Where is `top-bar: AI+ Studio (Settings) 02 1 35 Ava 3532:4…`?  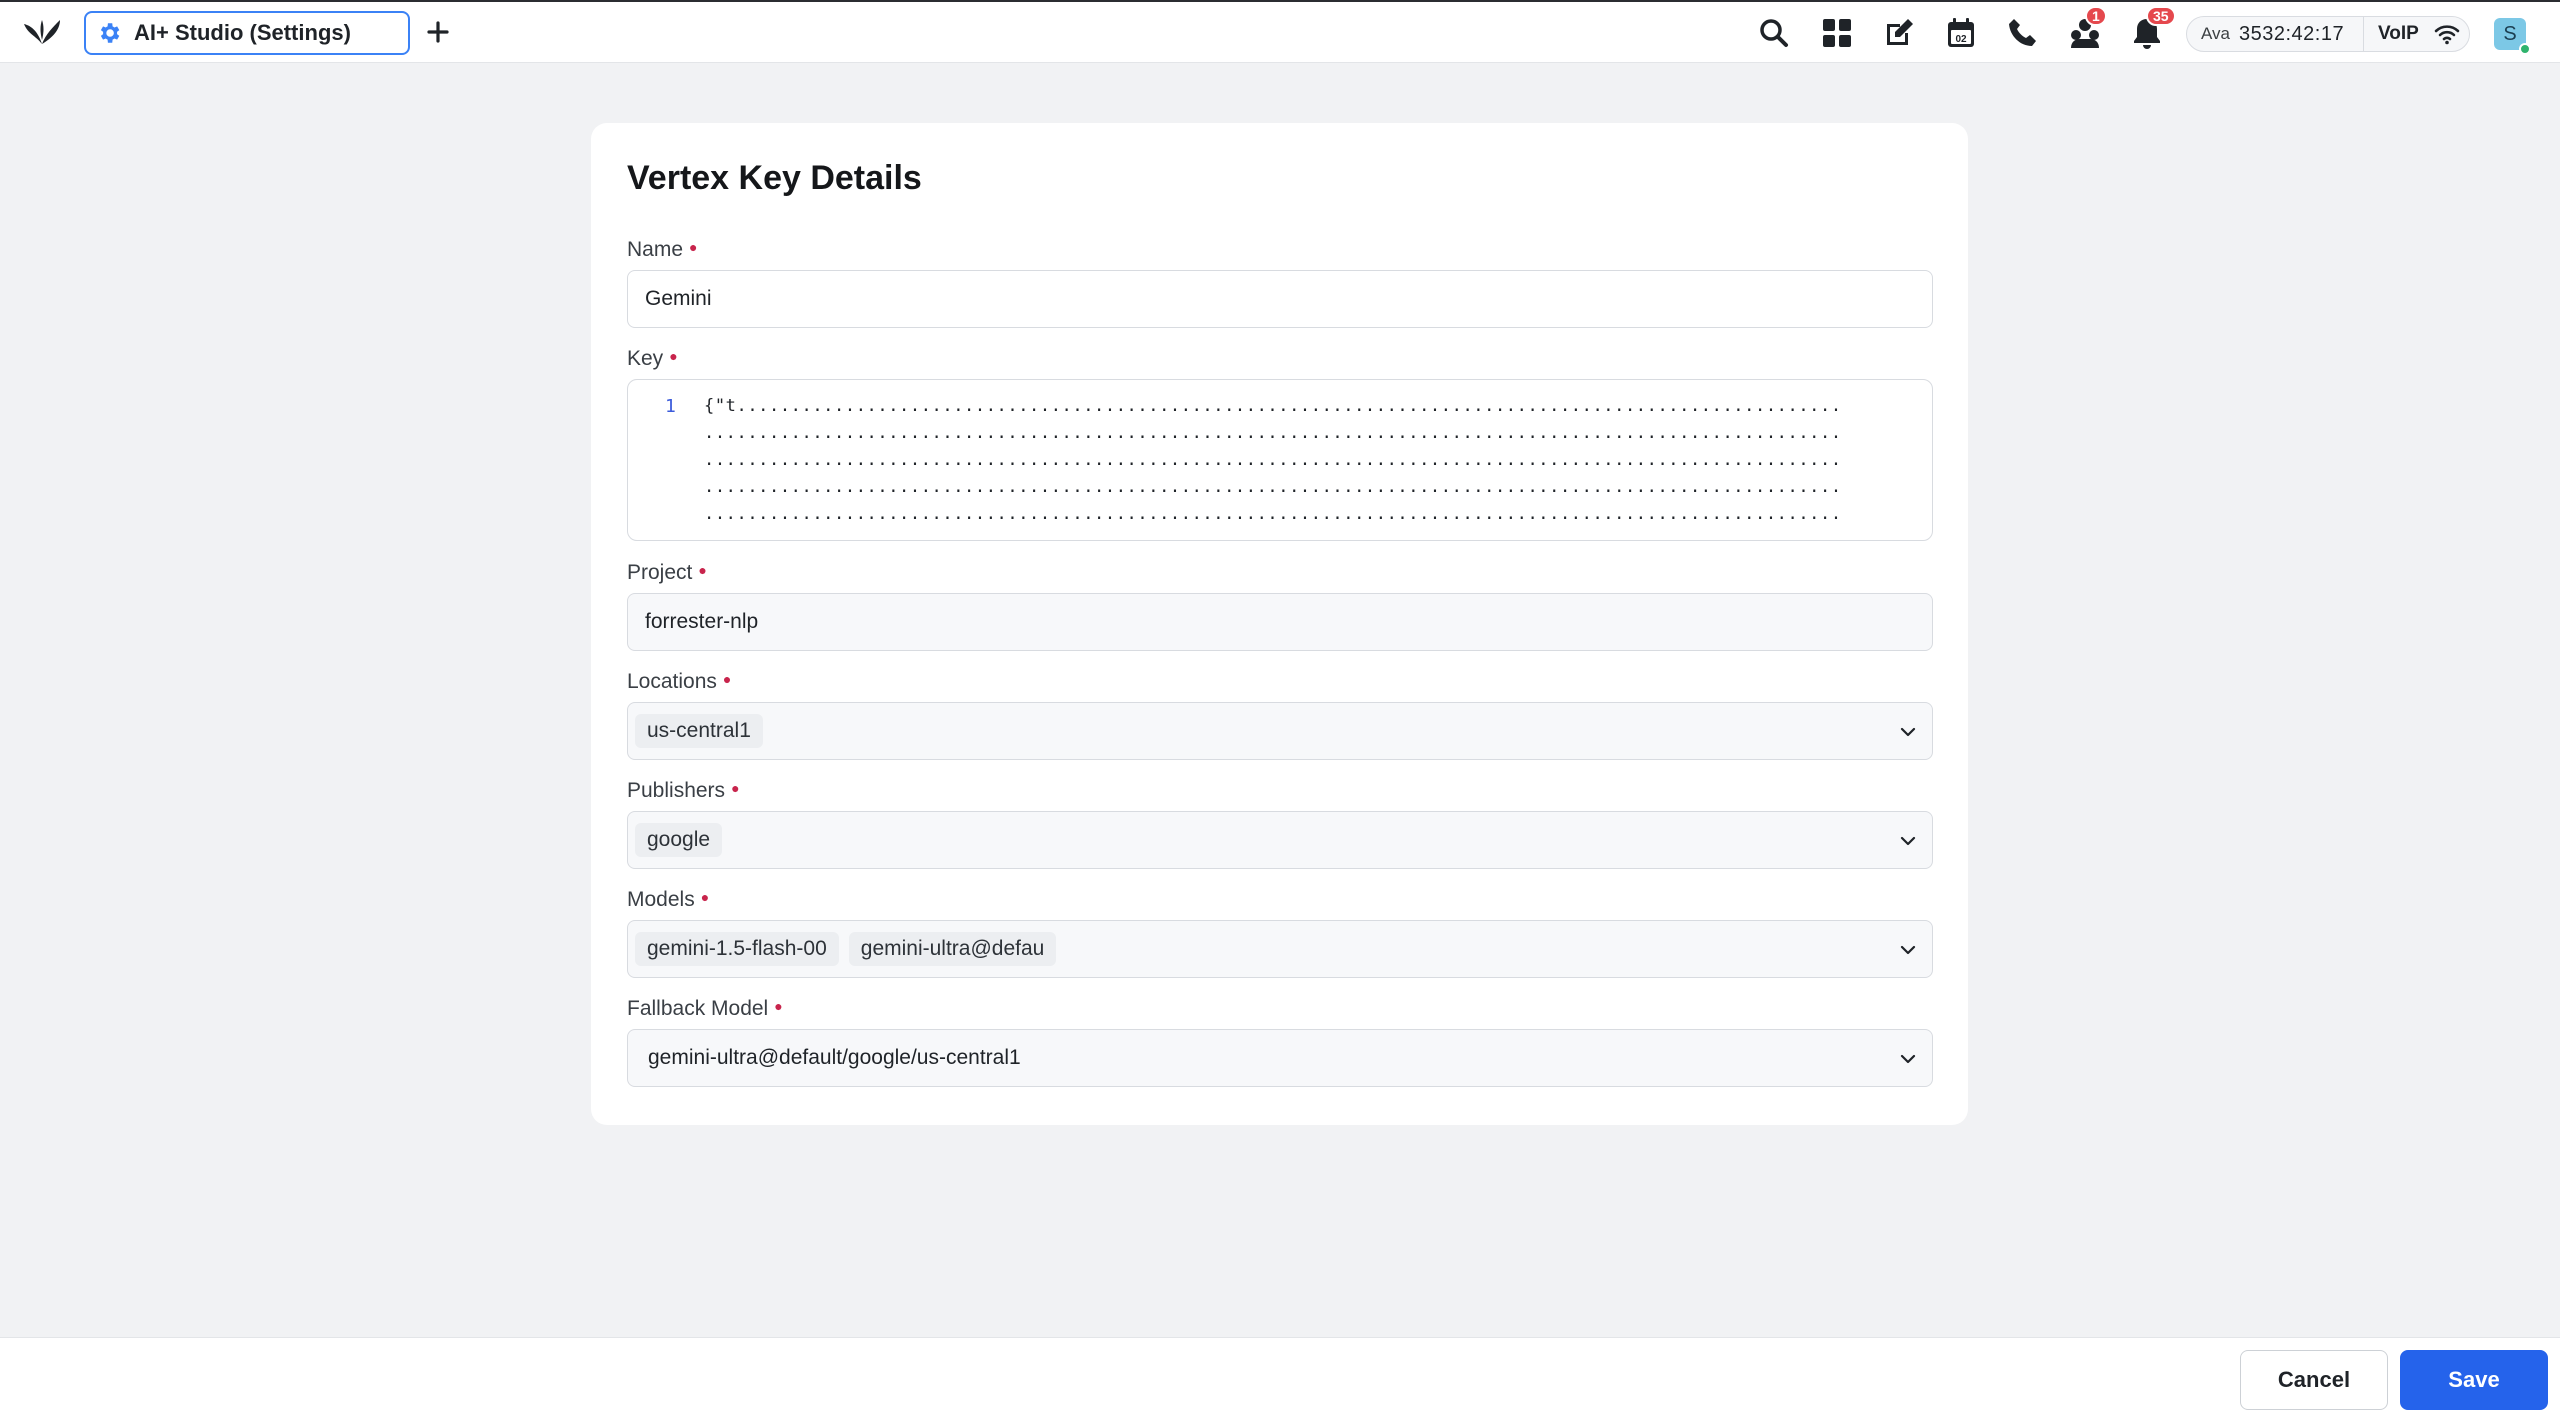 top-bar: AI+ Studio (Settings) 02 1 35 Ava 3532:4… is located at coordinates (1280, 31).